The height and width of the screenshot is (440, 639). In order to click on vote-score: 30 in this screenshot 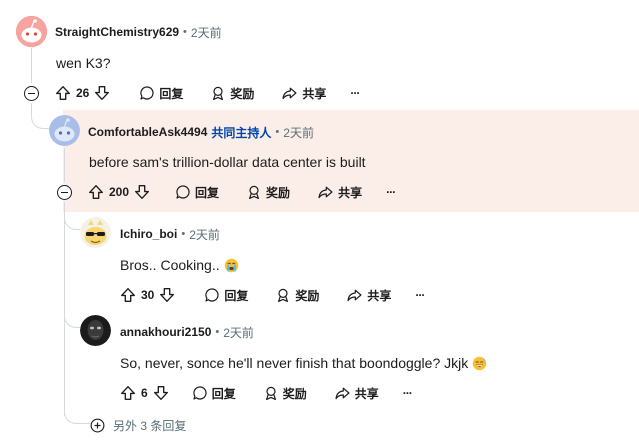, I will do `click(148, 295)`.